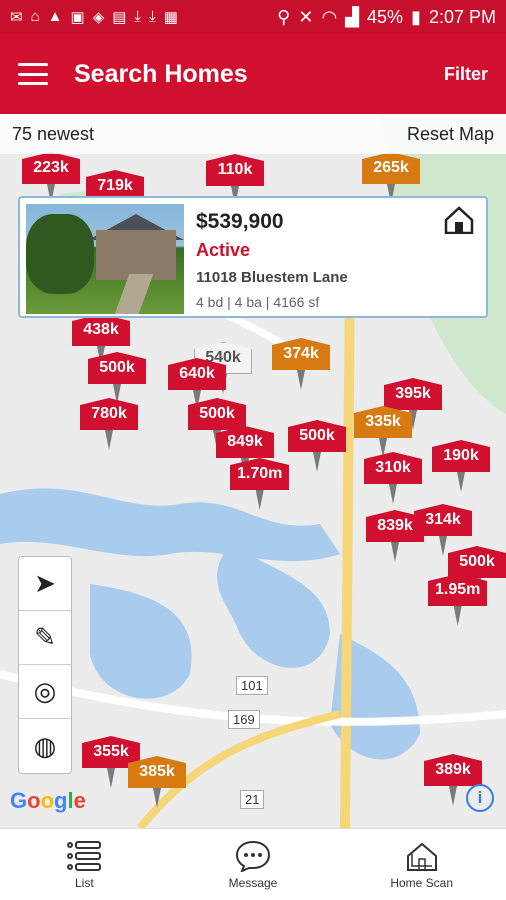  I want to click on photo-icon: ▣, so click(77, 17).